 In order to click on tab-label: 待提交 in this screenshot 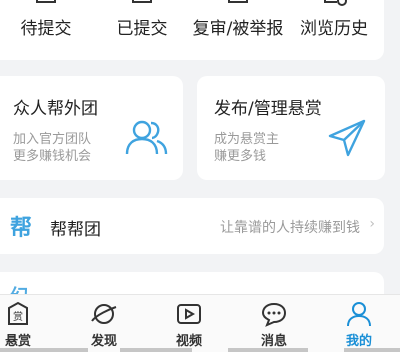, I will do `click(46, 29)`.